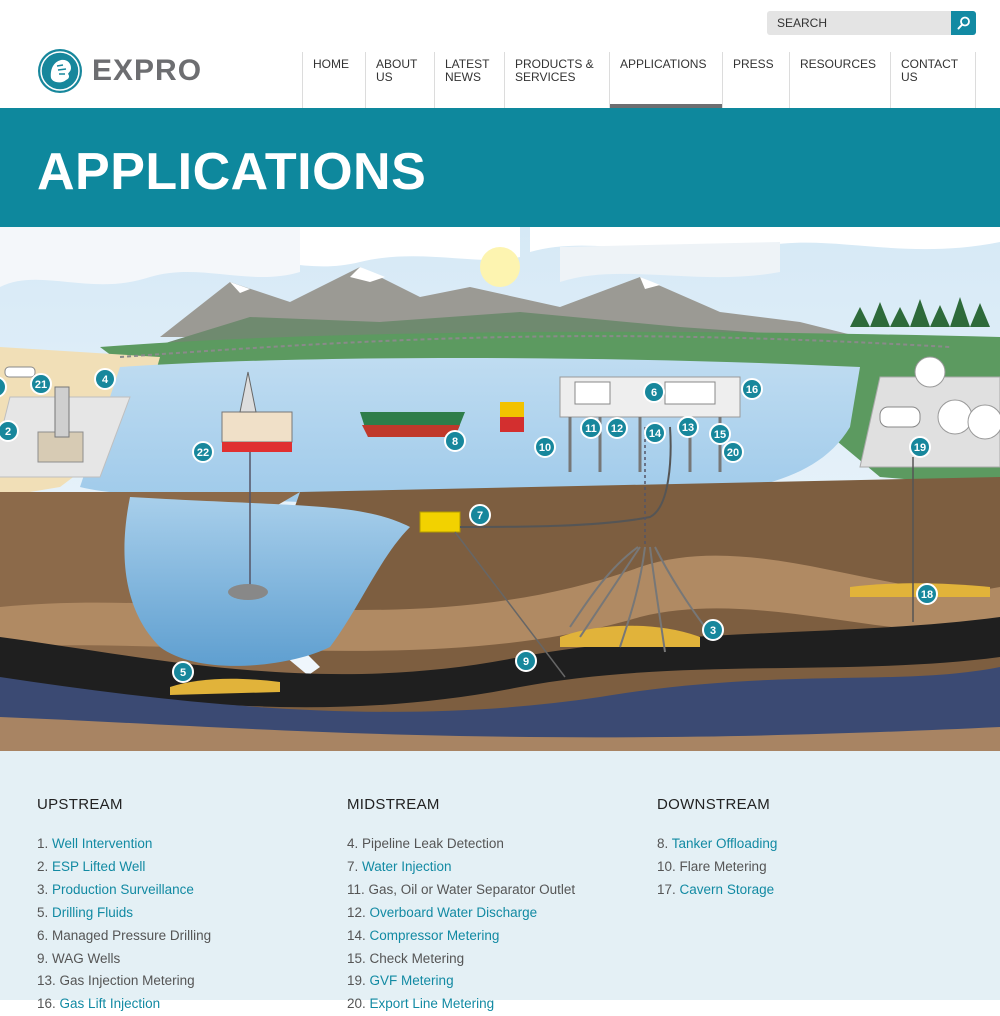 The image size is (1000, 1016). Describe the element at coordinates (203, 452) in the screenshot. I see `marker-22: 22` at that location.